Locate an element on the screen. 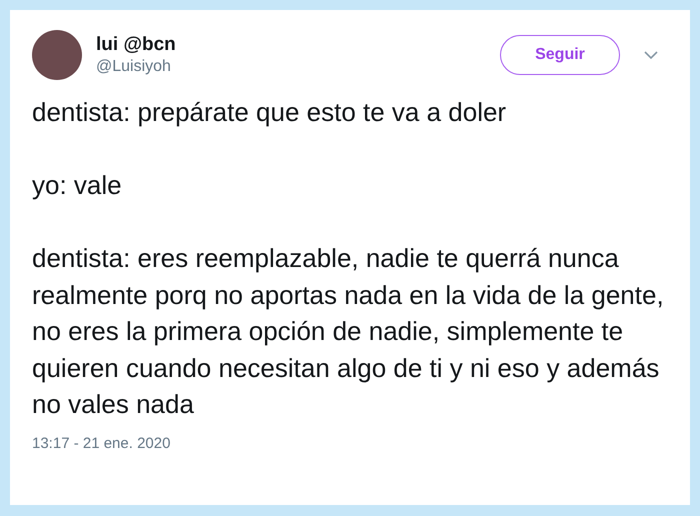  tweet-text: dentista: prepárate que esto te va a doler is located at coordinates (270, 112).